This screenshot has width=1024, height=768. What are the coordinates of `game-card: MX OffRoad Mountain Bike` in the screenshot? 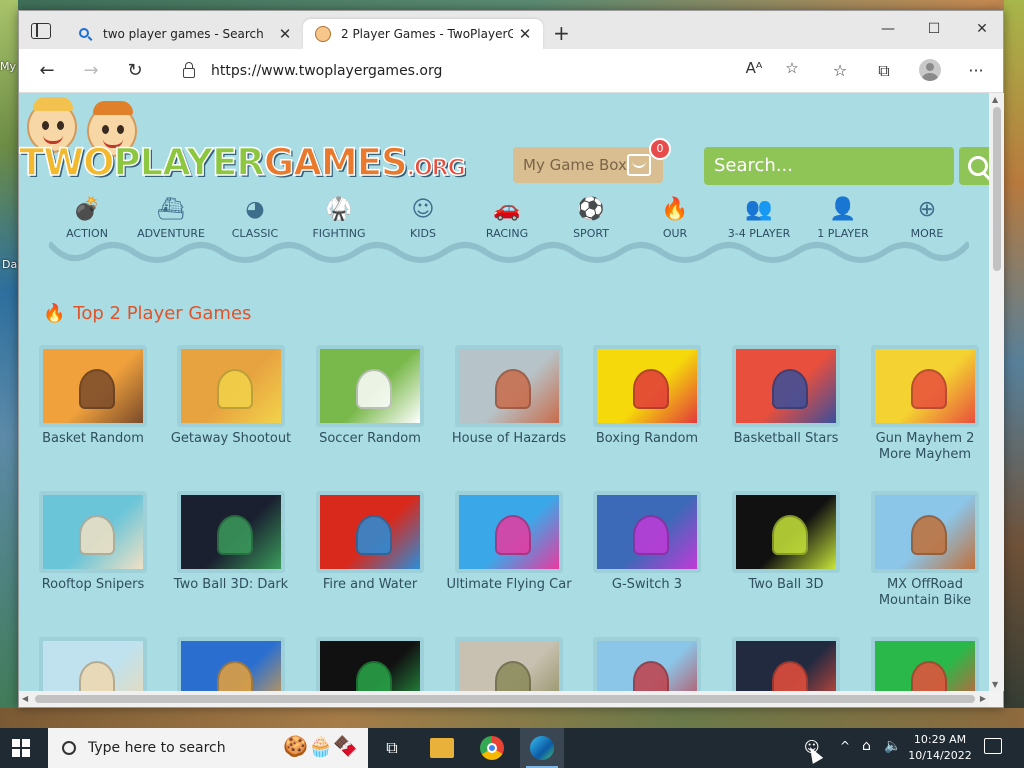 It's located at (924, 550).